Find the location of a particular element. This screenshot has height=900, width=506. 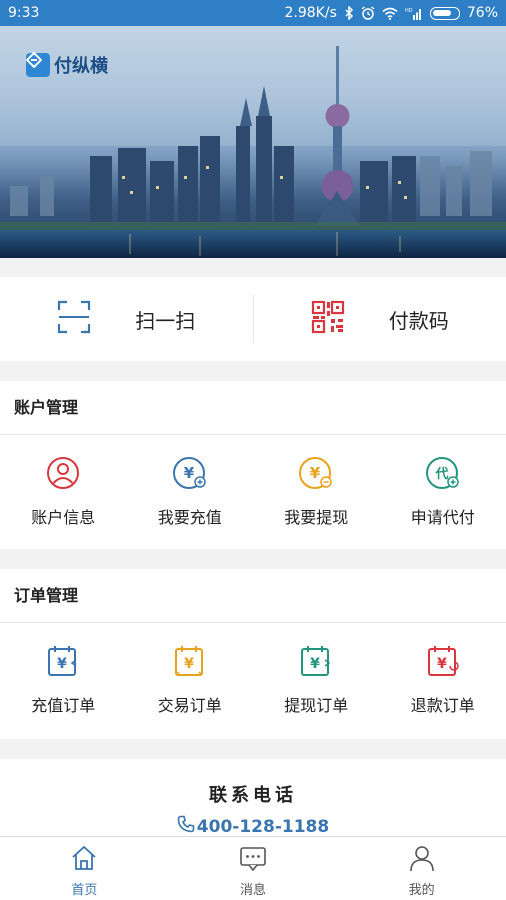

scan-icon is located at coordinates (74, 319).